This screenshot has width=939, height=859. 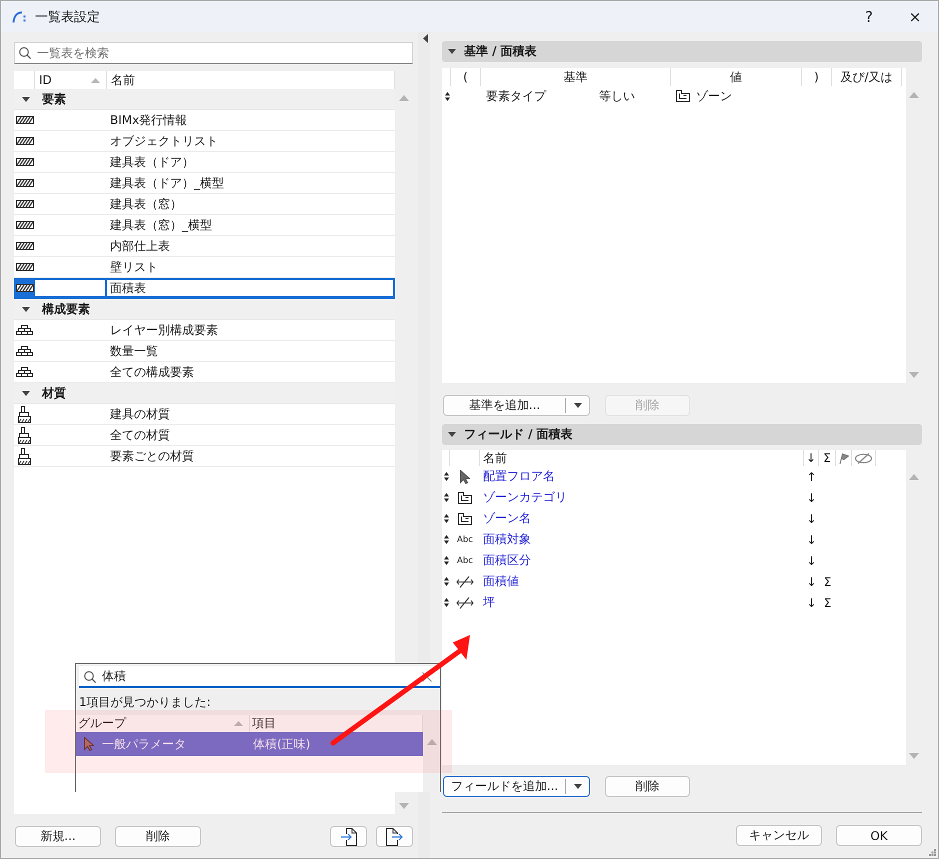 I want to click on cancel-button: キャンセル, so click(x=779, y=835).